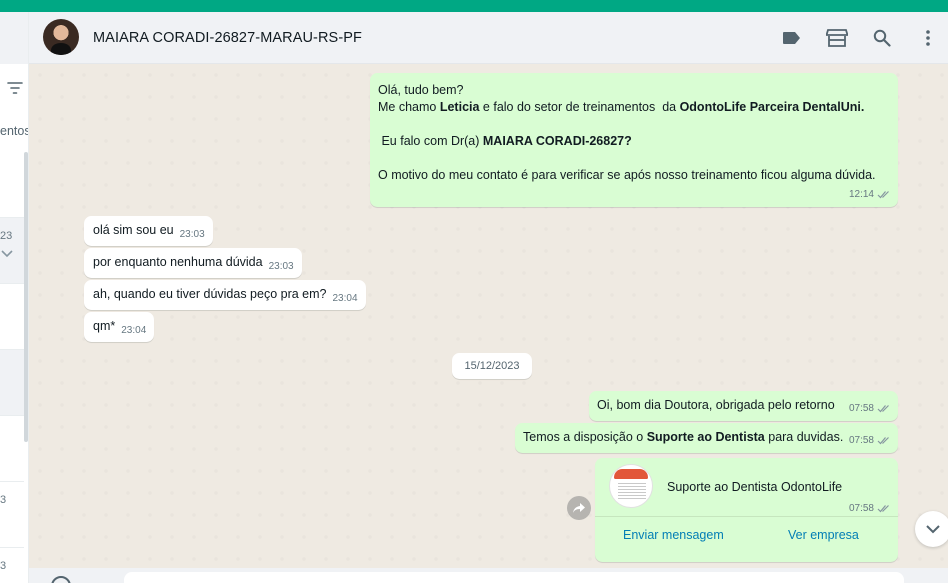  Describe the element at coordinates (631, 486) in the screenshot. I see `business-logo` at that location.